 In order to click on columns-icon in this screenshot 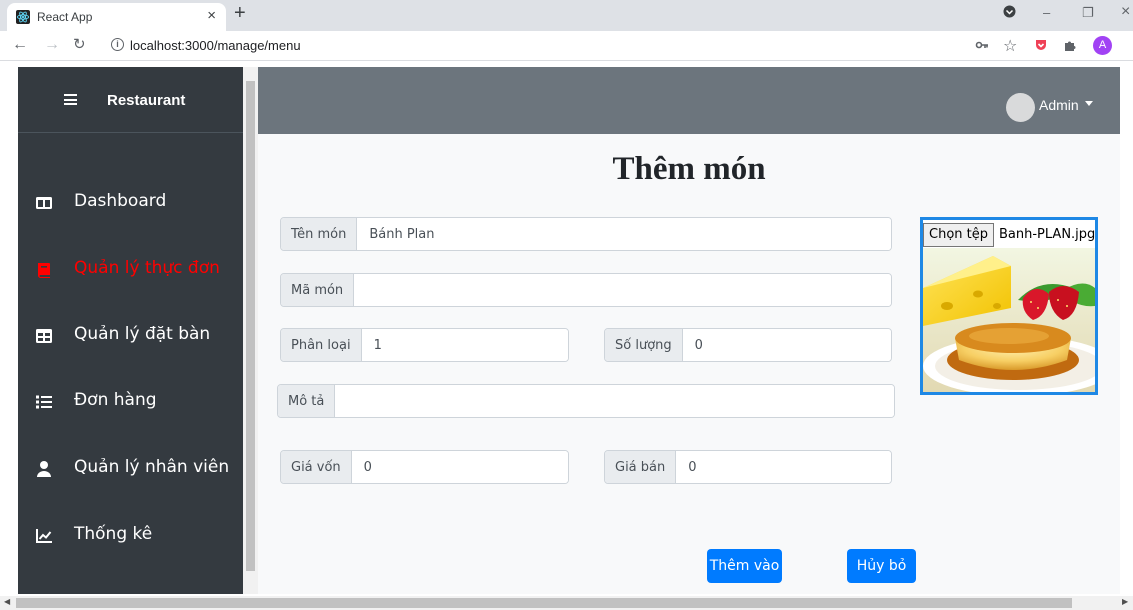, I will do `click(44, 203)`.